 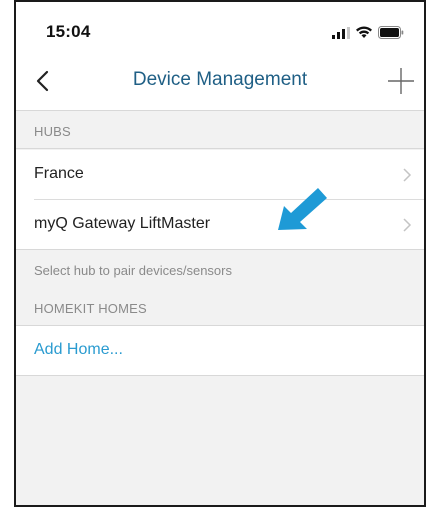 What do you see at coordinates (302, 209) in the screenshot?
I see `pointer-arrow-icon` at bounding box center [302, 209].